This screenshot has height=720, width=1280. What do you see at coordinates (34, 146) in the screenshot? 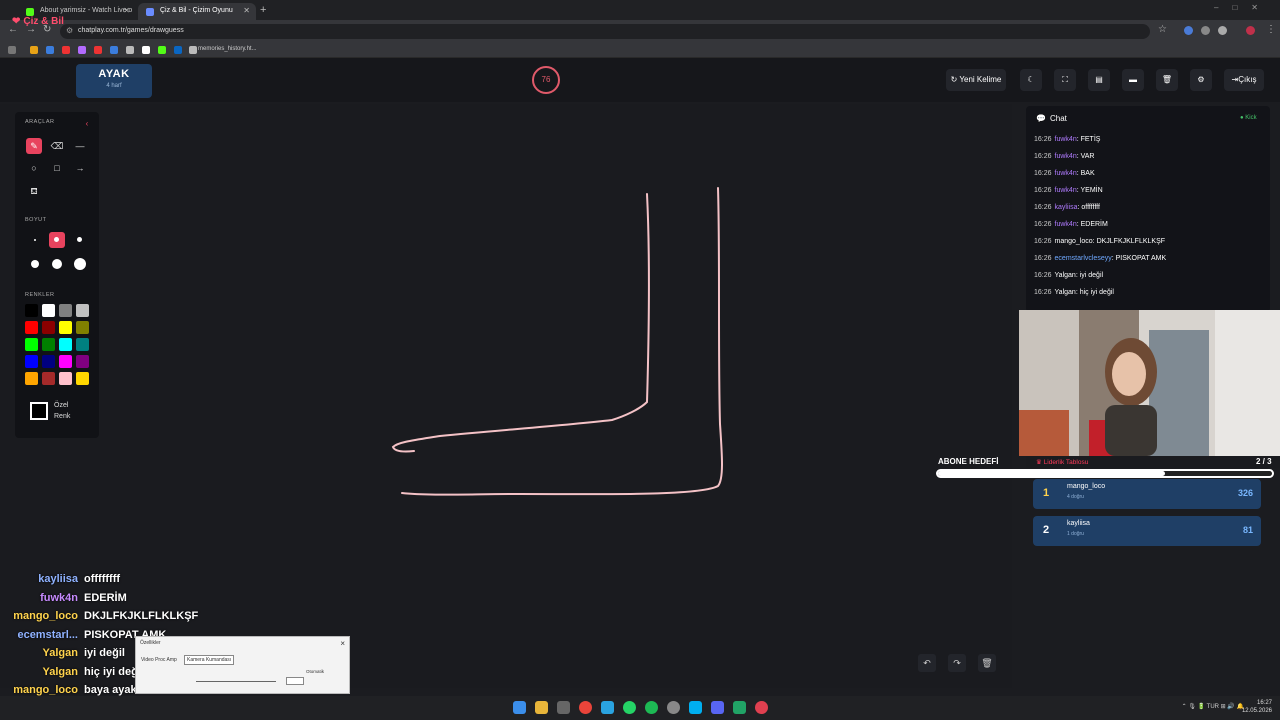
I see `brush-tool-icon: ✎` at bounding box center [34, 146].